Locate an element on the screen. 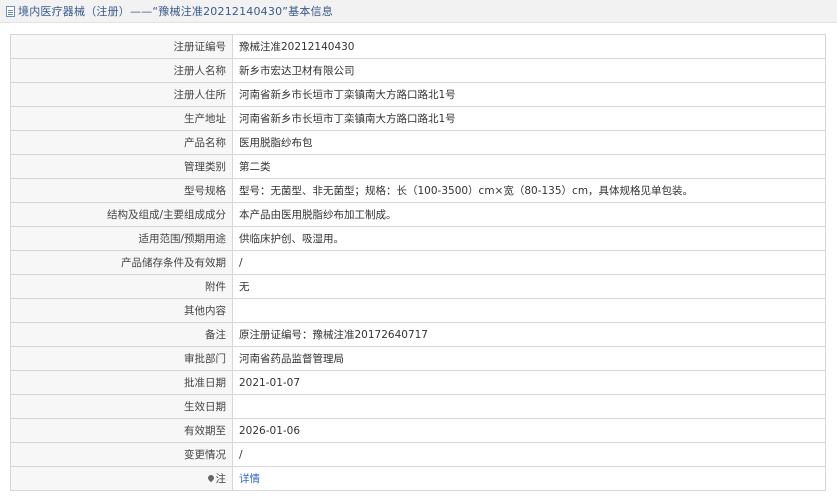 The width and height of the screenshot is (837, 502). row-label: 适用范围/预期用途 is located at coordinates (121, 238).